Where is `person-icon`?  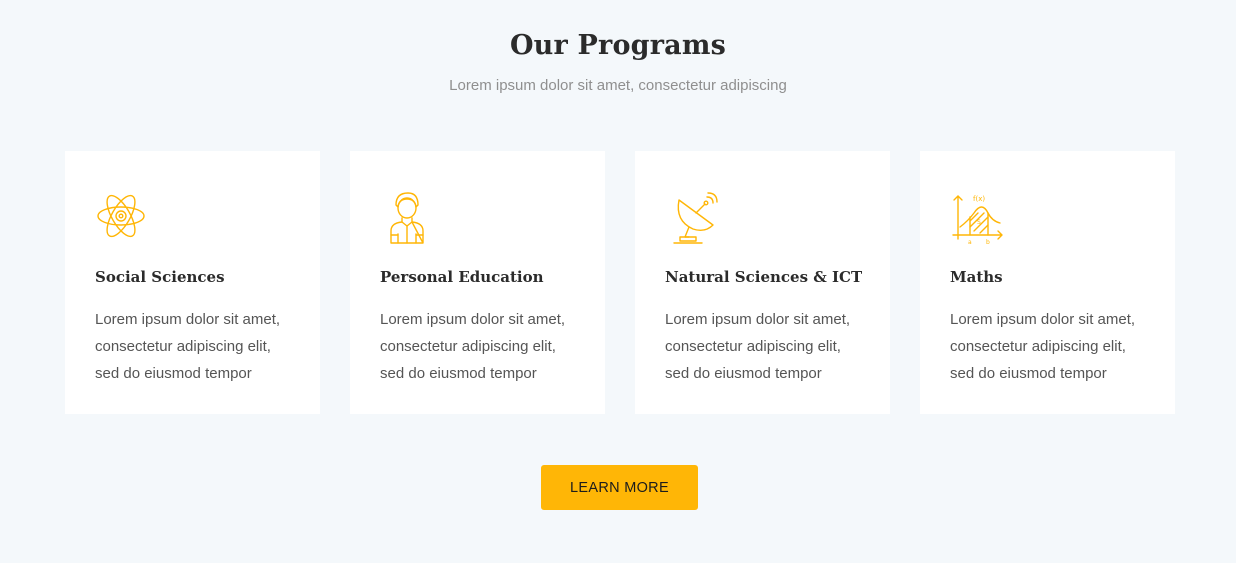
person-icon is located at coordinates (406, 219).